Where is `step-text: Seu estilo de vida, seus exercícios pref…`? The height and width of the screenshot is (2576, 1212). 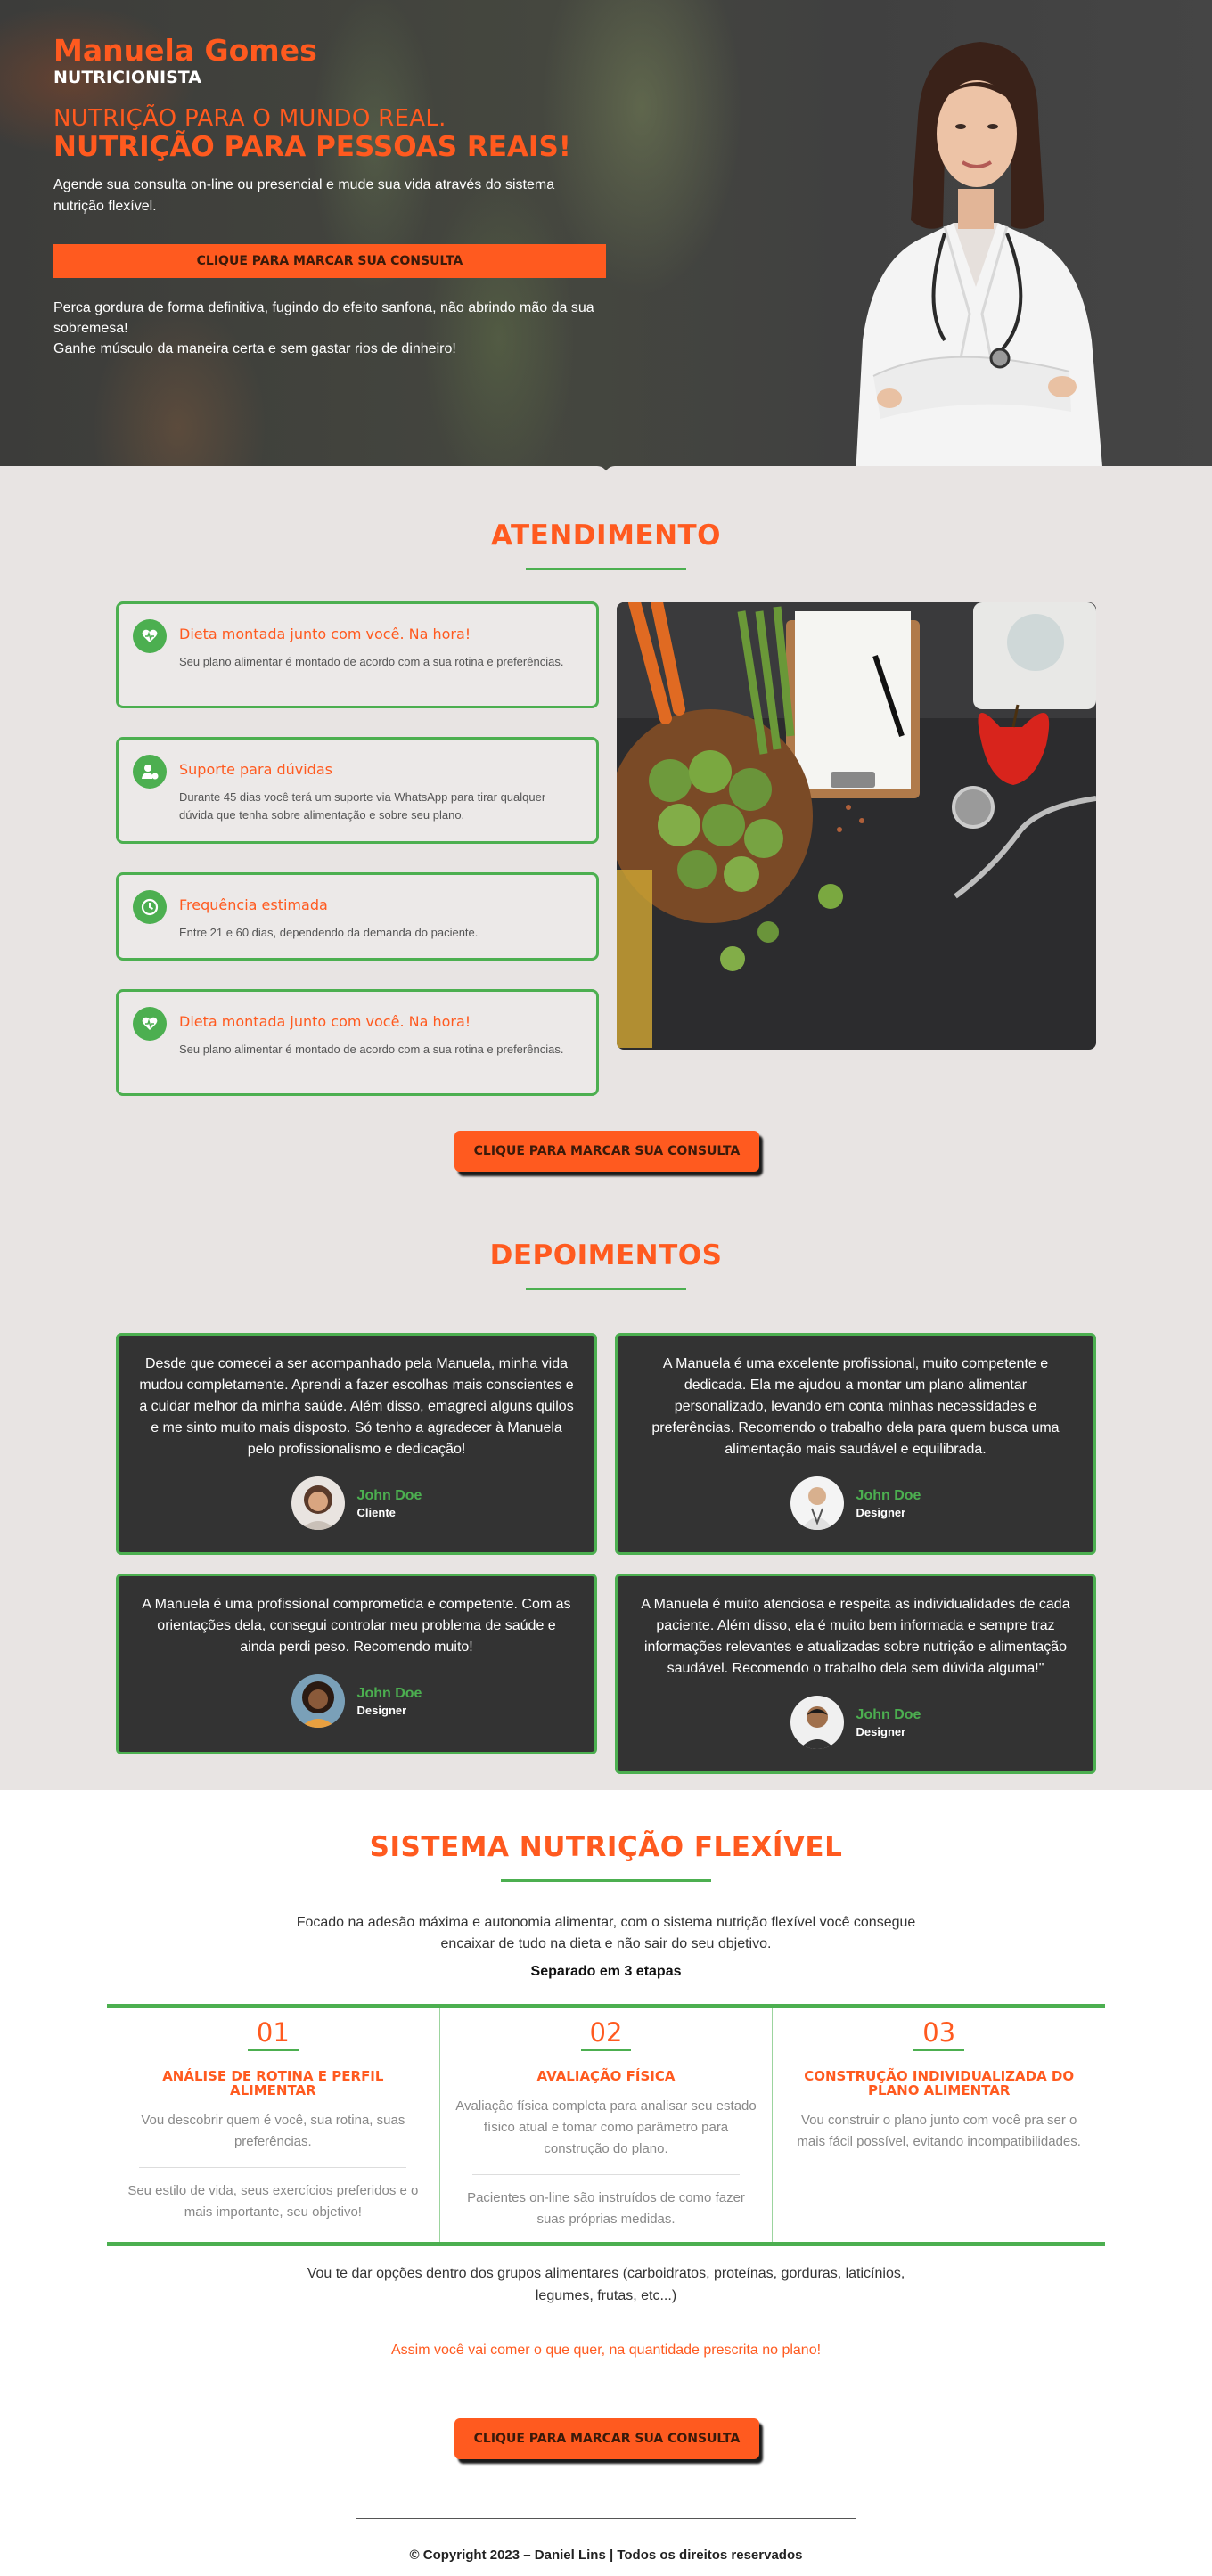 step-text: Seu estilo de vida, seus exercícios pref… is located at coordinates (273, 2201).